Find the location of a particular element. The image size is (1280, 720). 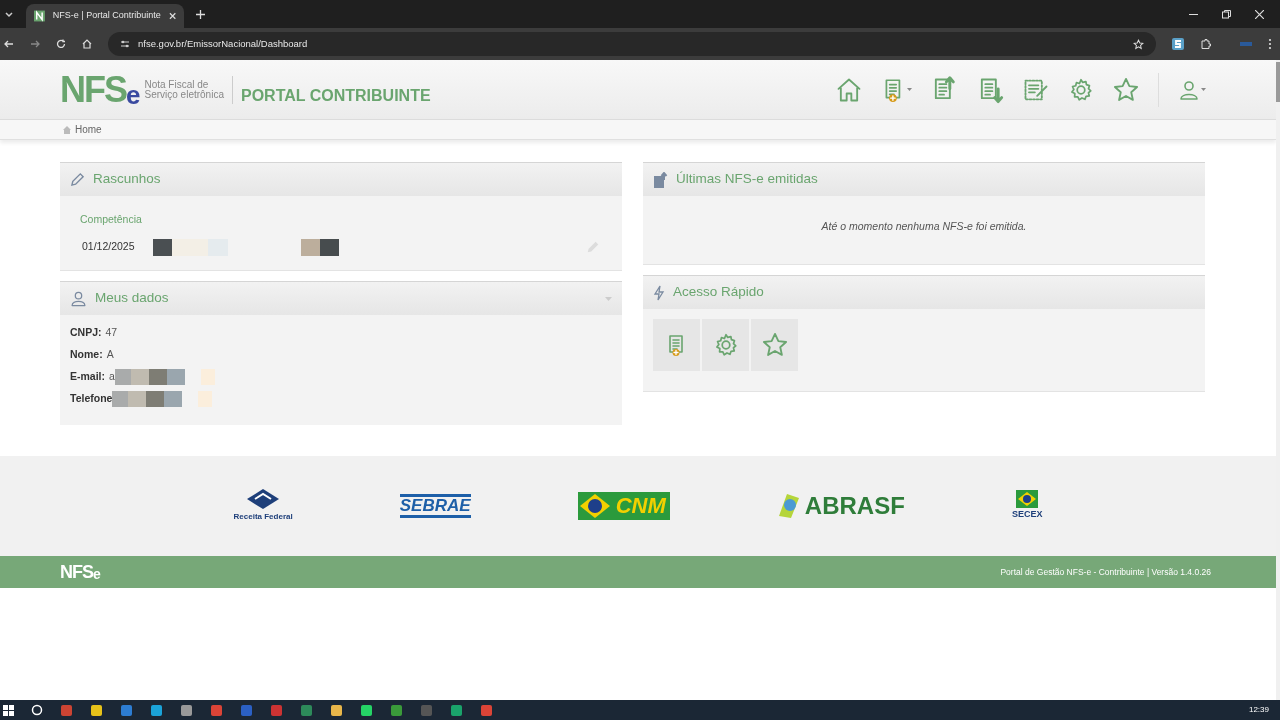

puzzle-icon is located at coordinates (1206, 44).